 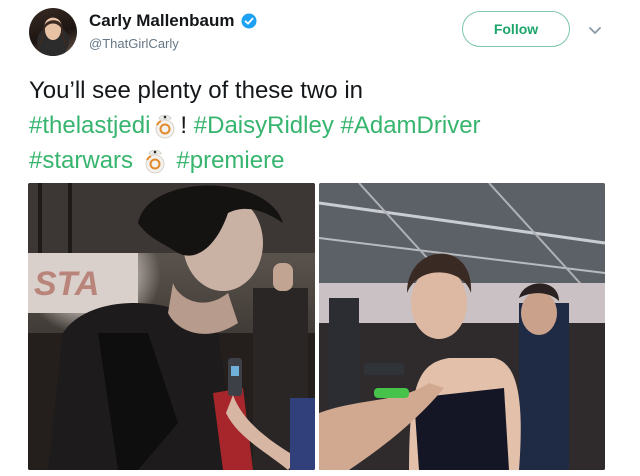 What do you see at coordinates (595, 30) in the screenshot?
I see `chevron-down-icon` at bounding box center [595, 30].